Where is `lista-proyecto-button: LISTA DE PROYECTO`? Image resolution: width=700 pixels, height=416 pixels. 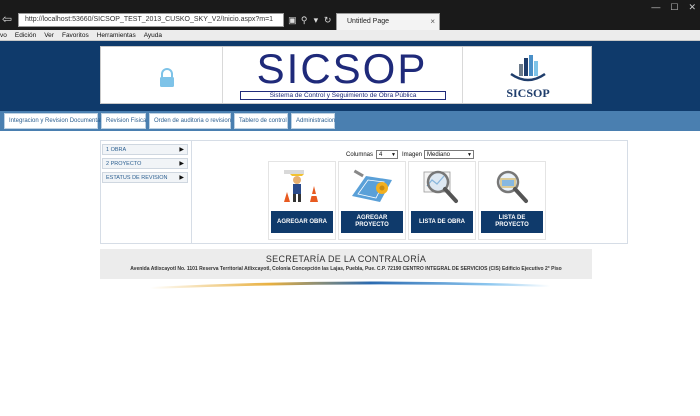 lista-proyecto-button: LISTA DE PROYECTO is located at coordinates (512, 222).